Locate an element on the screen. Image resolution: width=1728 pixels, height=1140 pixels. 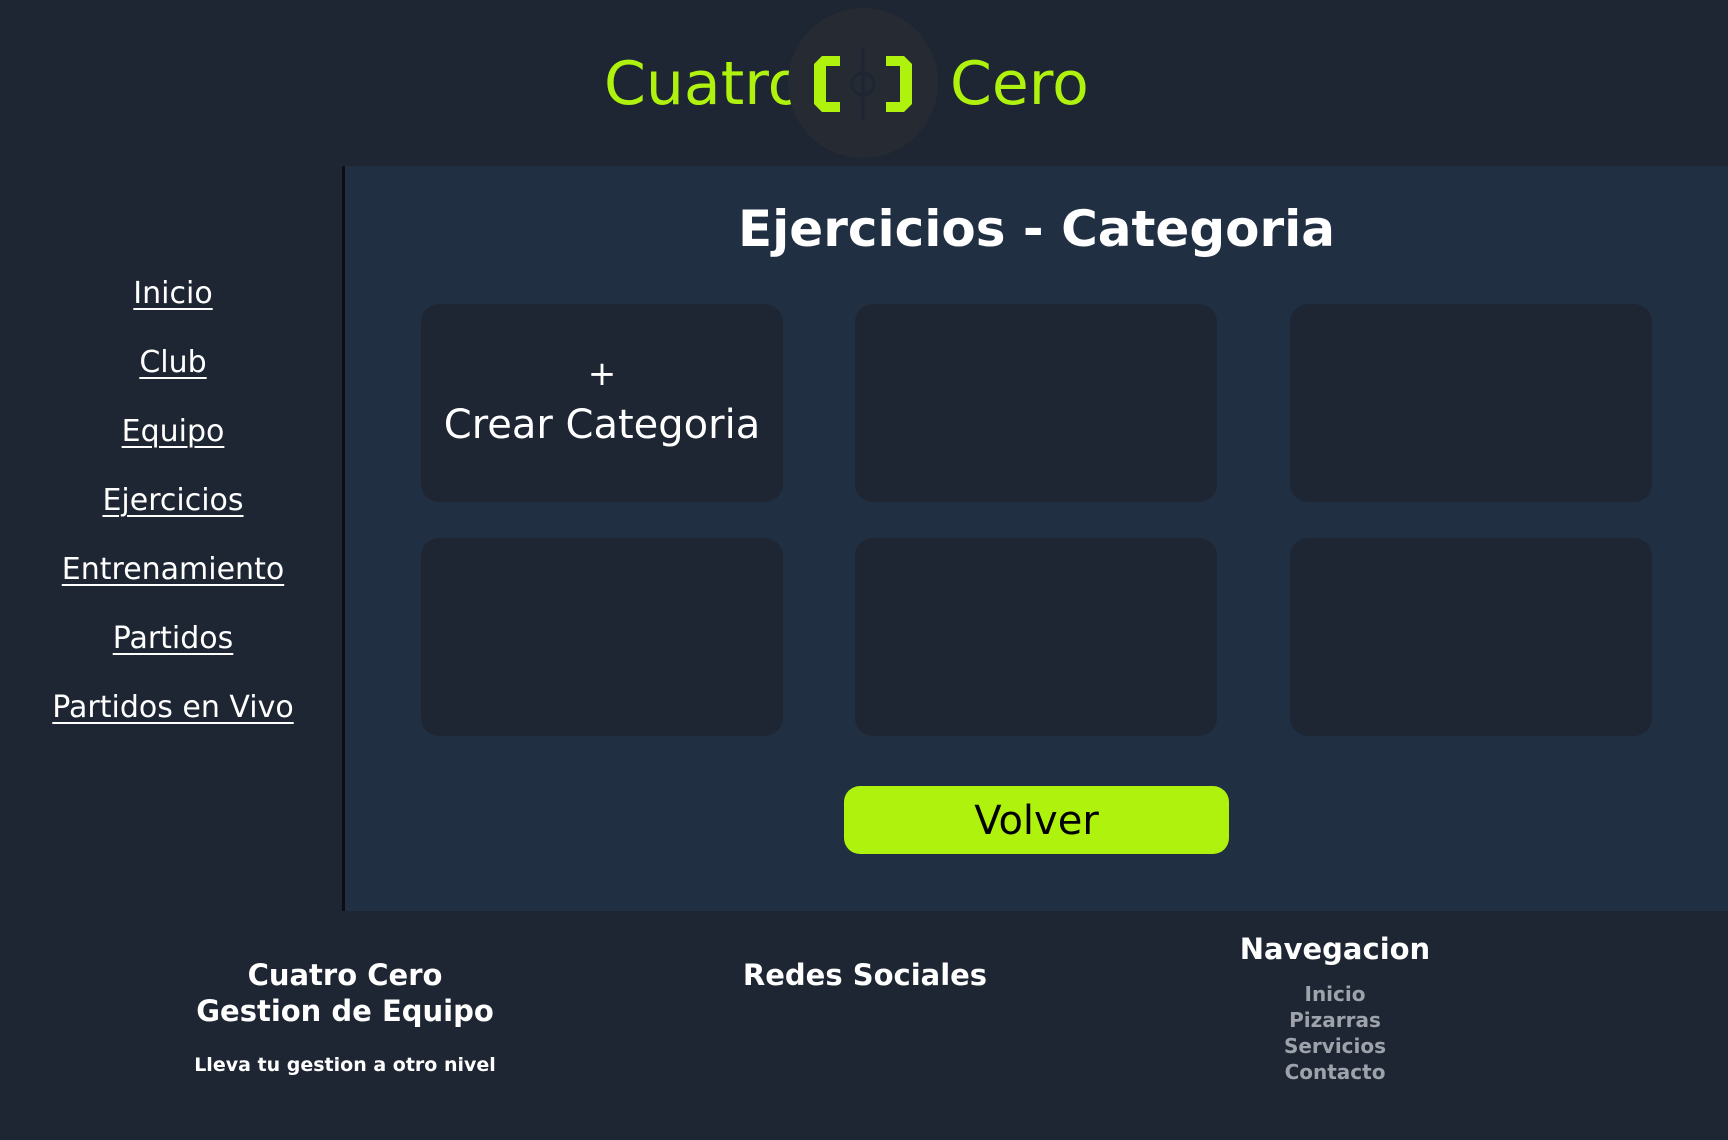
sidebar-item-equipo: Equipo is located at coordinates (173, 432).